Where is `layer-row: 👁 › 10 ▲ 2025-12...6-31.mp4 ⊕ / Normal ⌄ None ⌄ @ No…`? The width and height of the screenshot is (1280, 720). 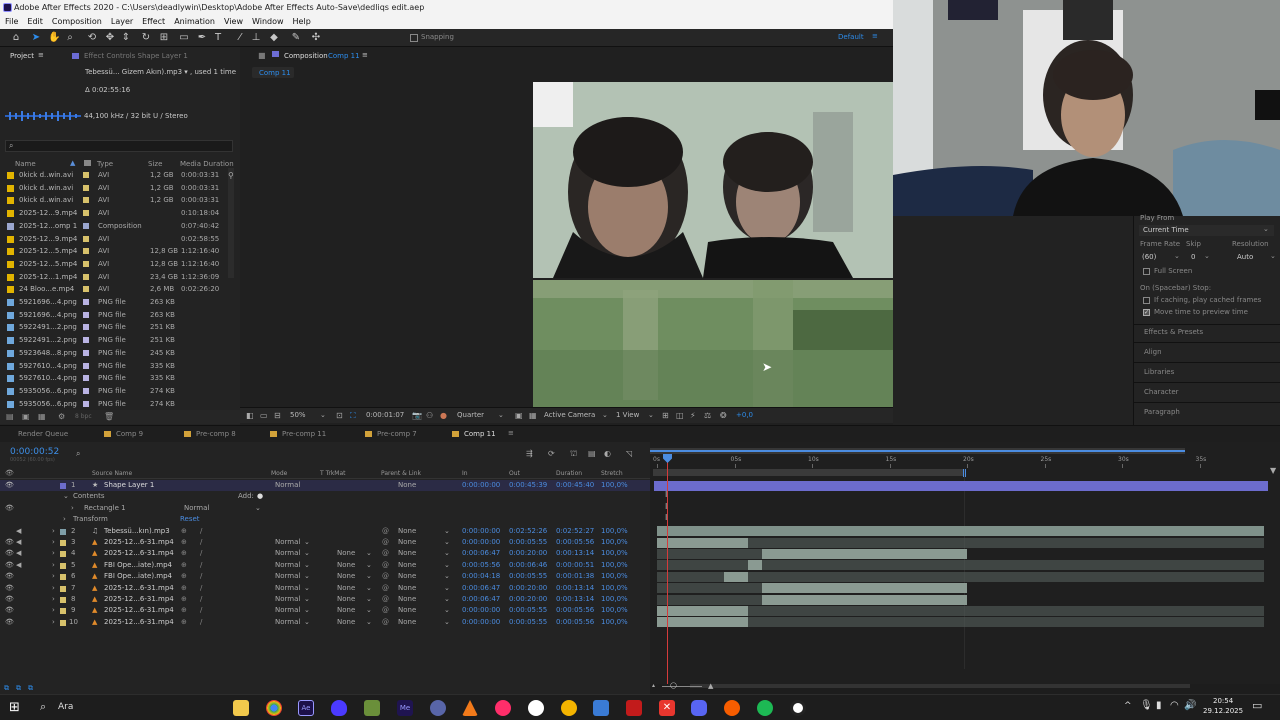
layer-row: 👁 › 10 ▲ 2025-12...6-31.mp4 ⊕ / Normal ⌄ None ⌄ @ No… is located at coordinates (325, 622).